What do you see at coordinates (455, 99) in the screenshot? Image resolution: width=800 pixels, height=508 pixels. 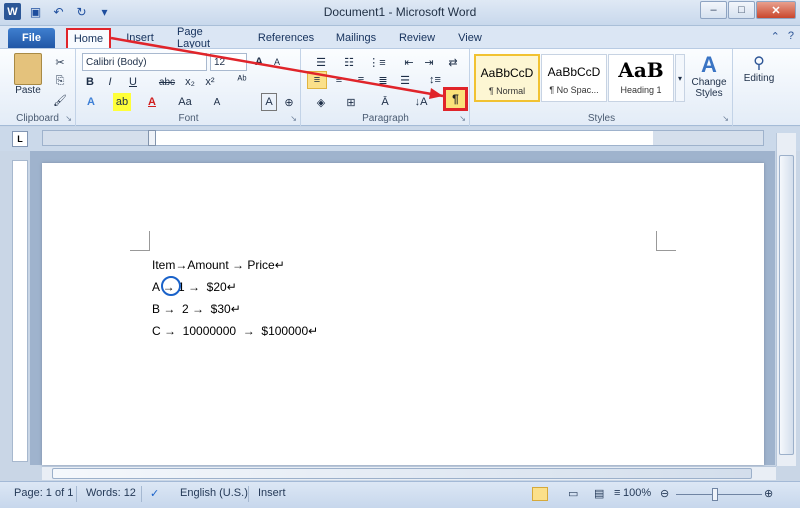 I see `show-hide-marks-button: ¶` at bounding box center [455, 99].